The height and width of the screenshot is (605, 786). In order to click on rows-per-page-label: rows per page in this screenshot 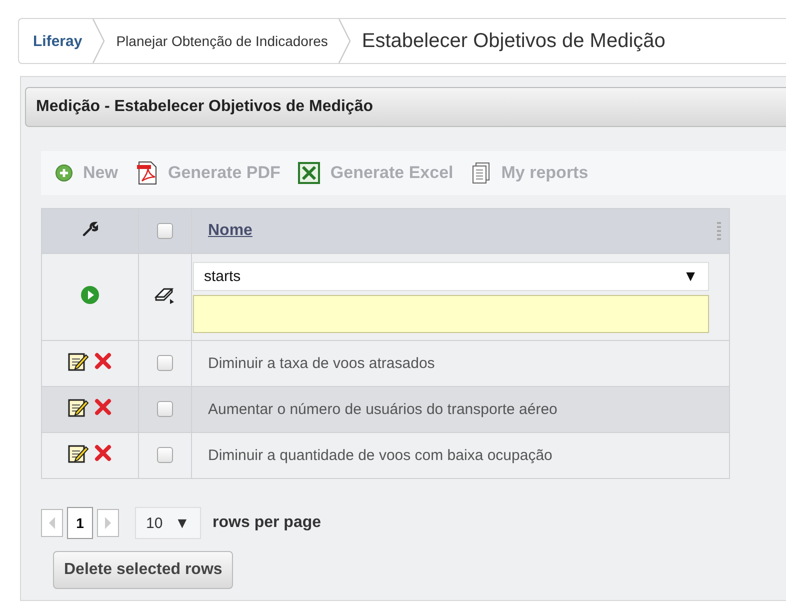, I will do `click(267, 523)`.